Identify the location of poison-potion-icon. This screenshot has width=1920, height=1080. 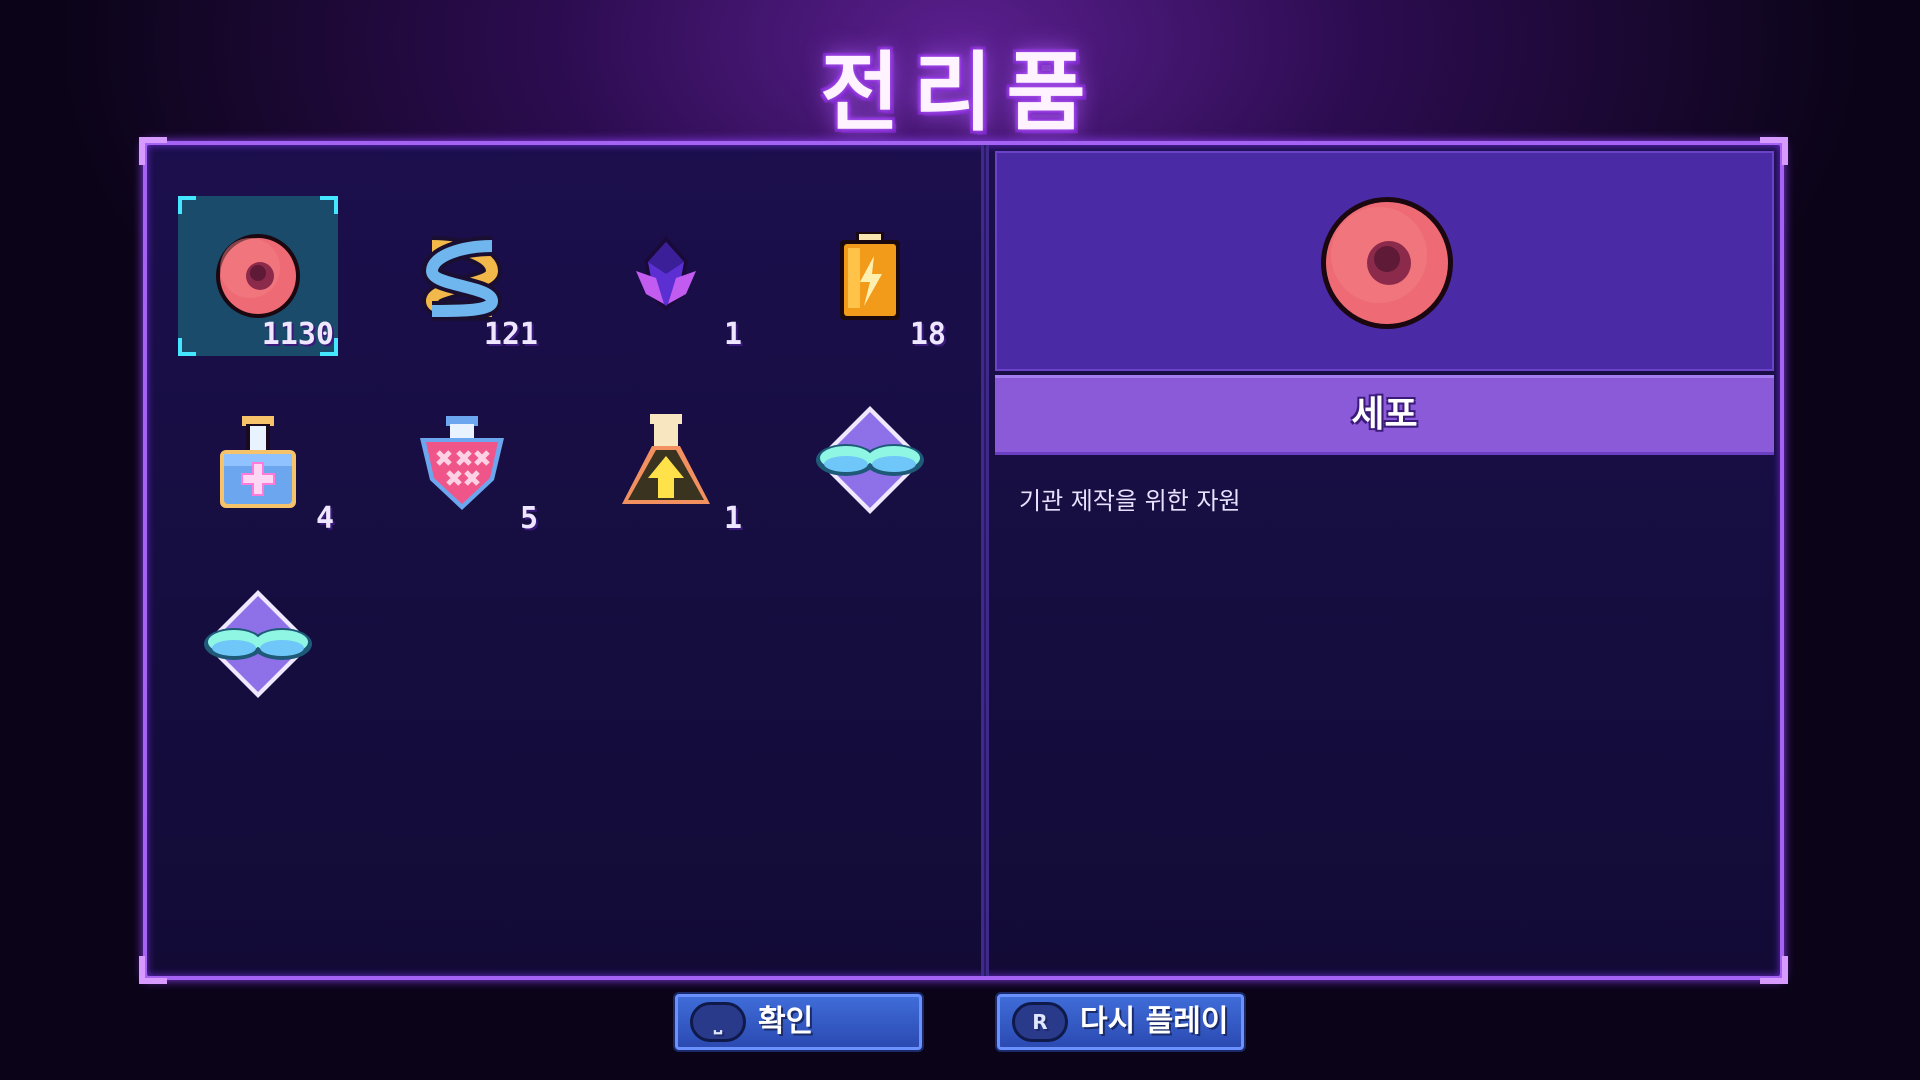
(462, 463).